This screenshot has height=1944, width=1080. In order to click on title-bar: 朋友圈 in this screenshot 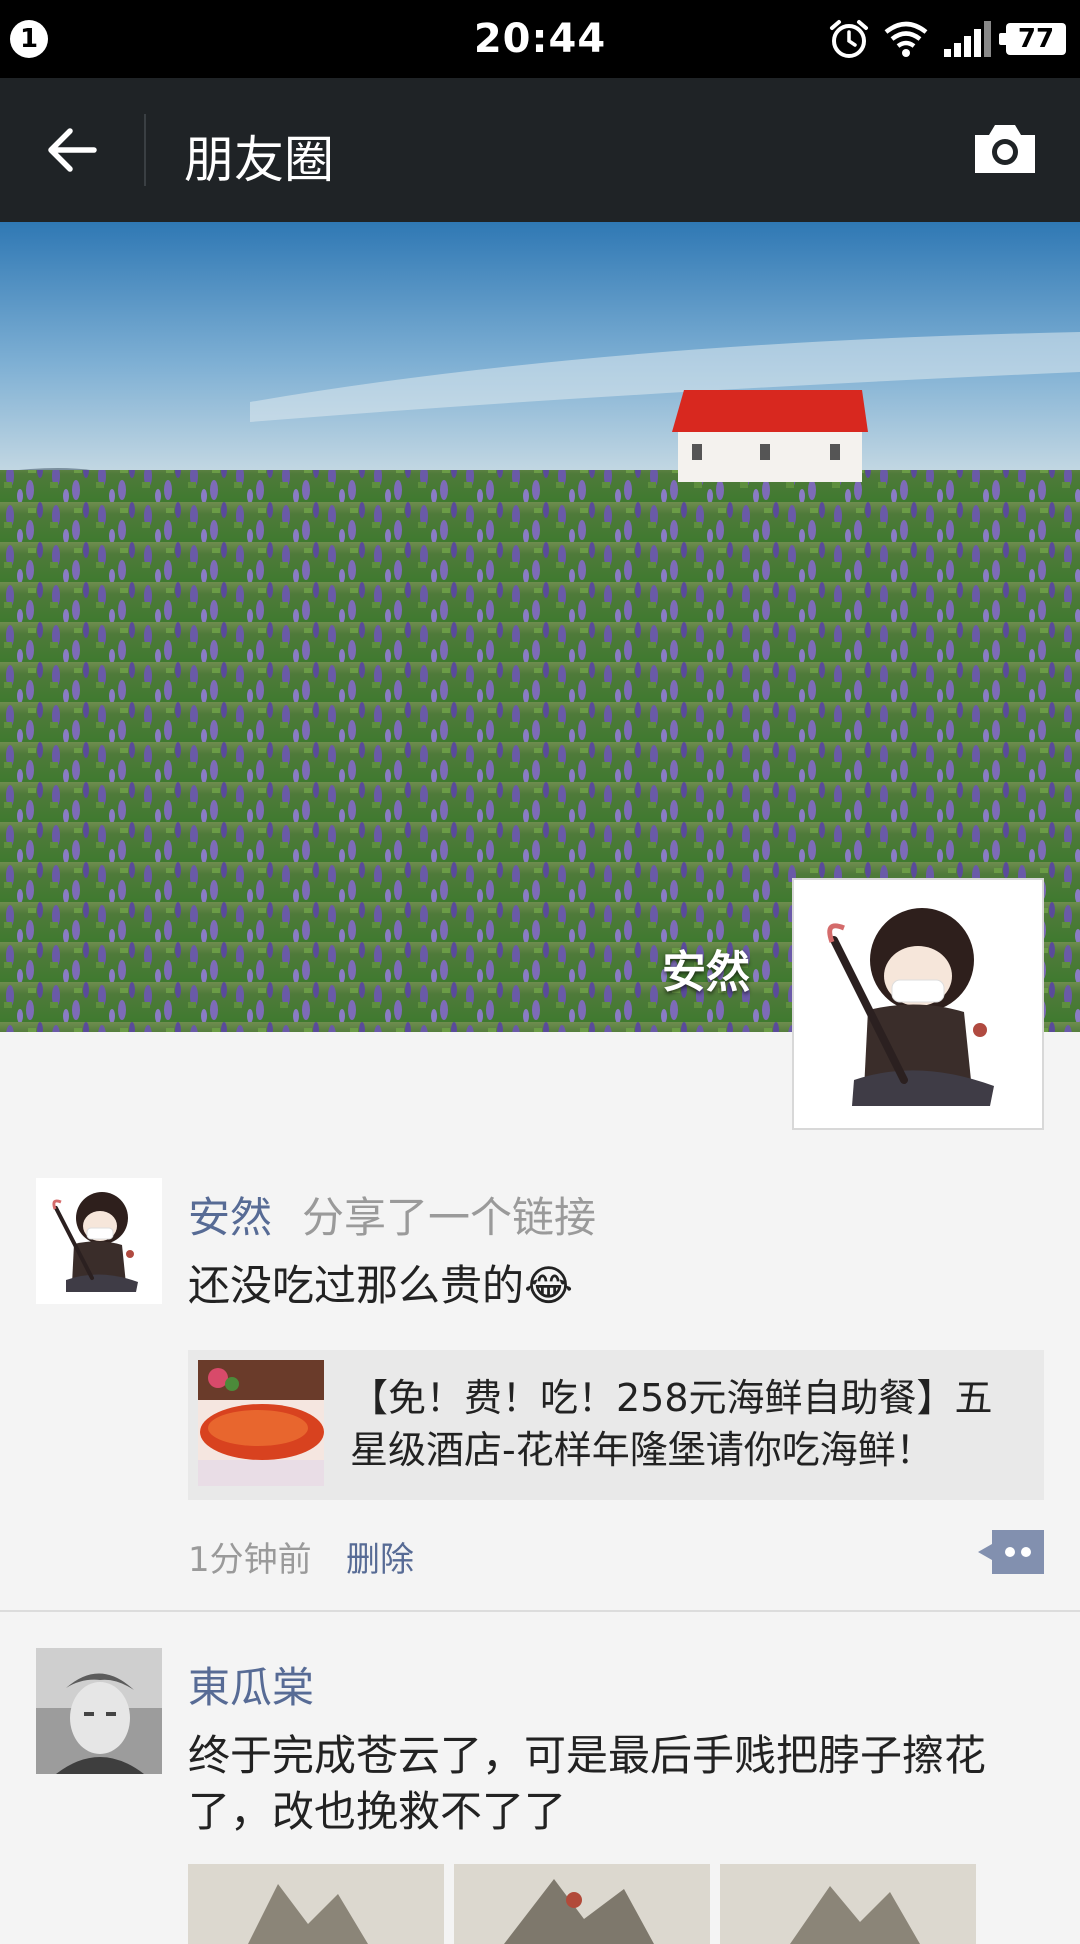, I will do `click(540, 150)`.